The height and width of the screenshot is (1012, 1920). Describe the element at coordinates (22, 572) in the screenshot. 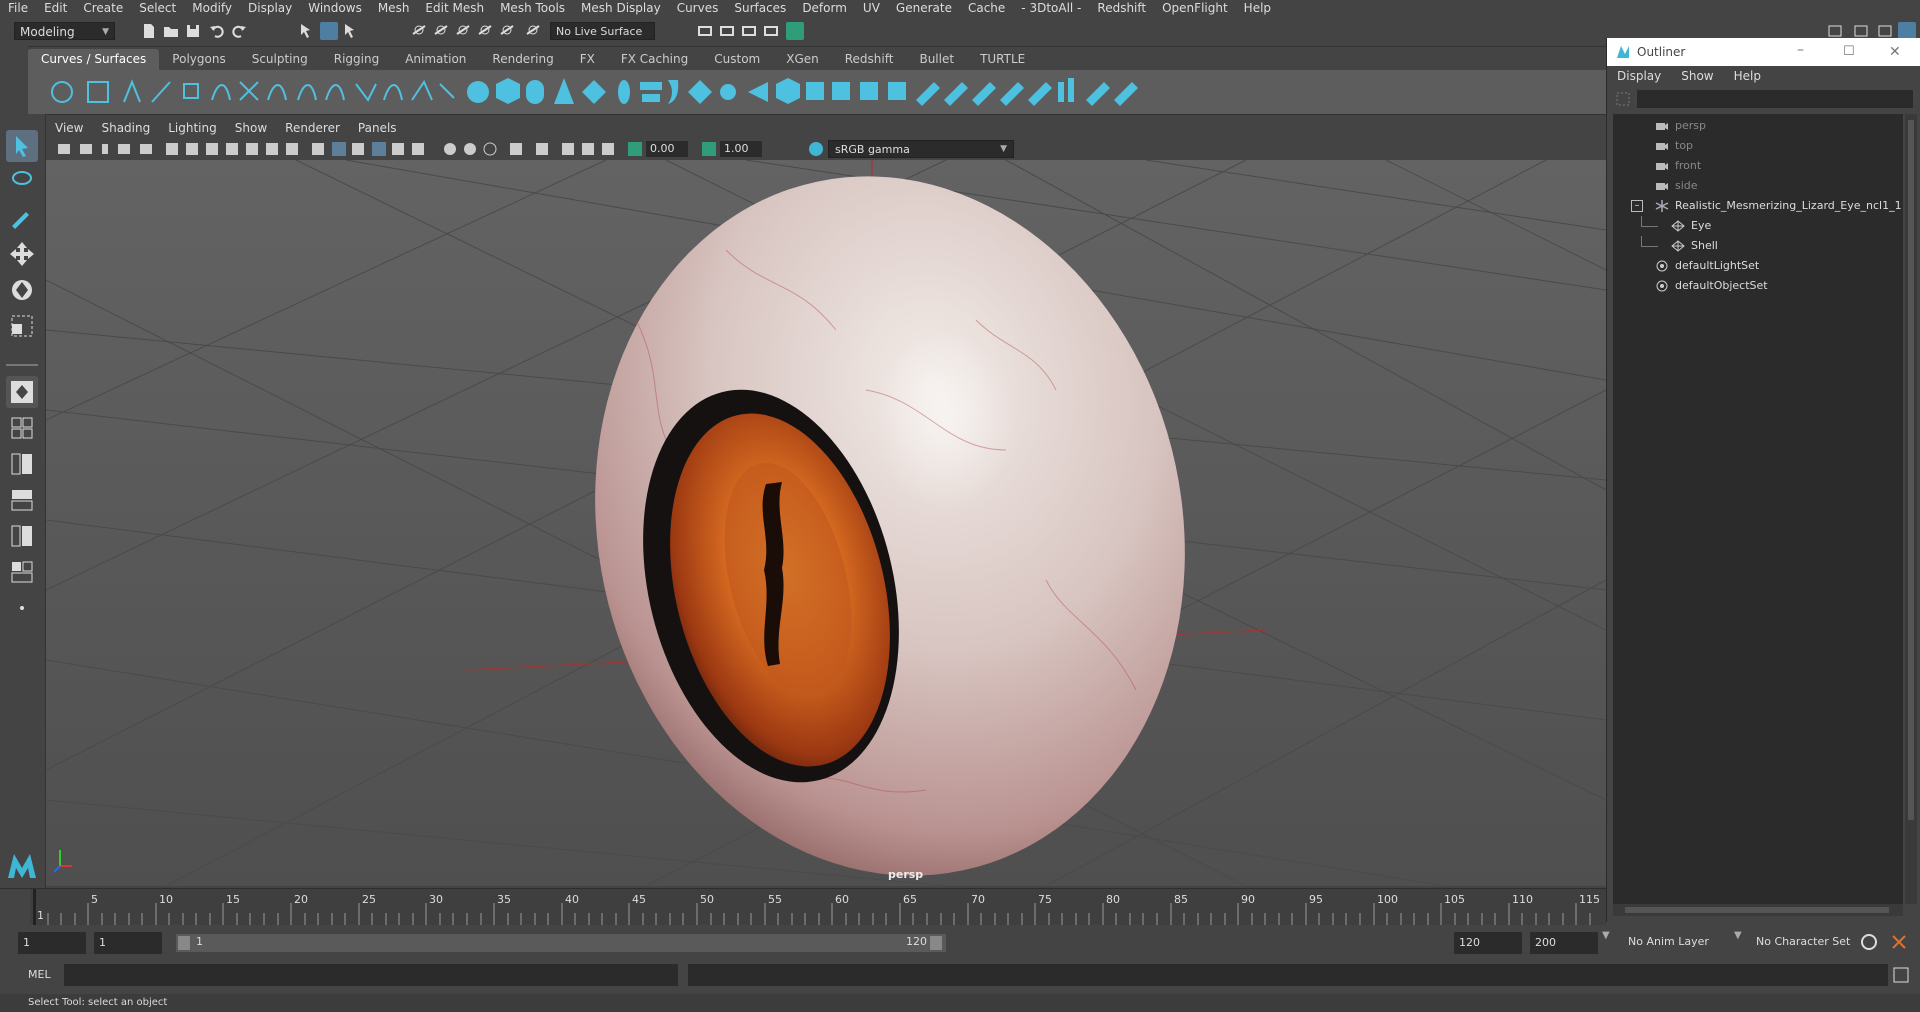

I see `persp-uv-layout` at that location.